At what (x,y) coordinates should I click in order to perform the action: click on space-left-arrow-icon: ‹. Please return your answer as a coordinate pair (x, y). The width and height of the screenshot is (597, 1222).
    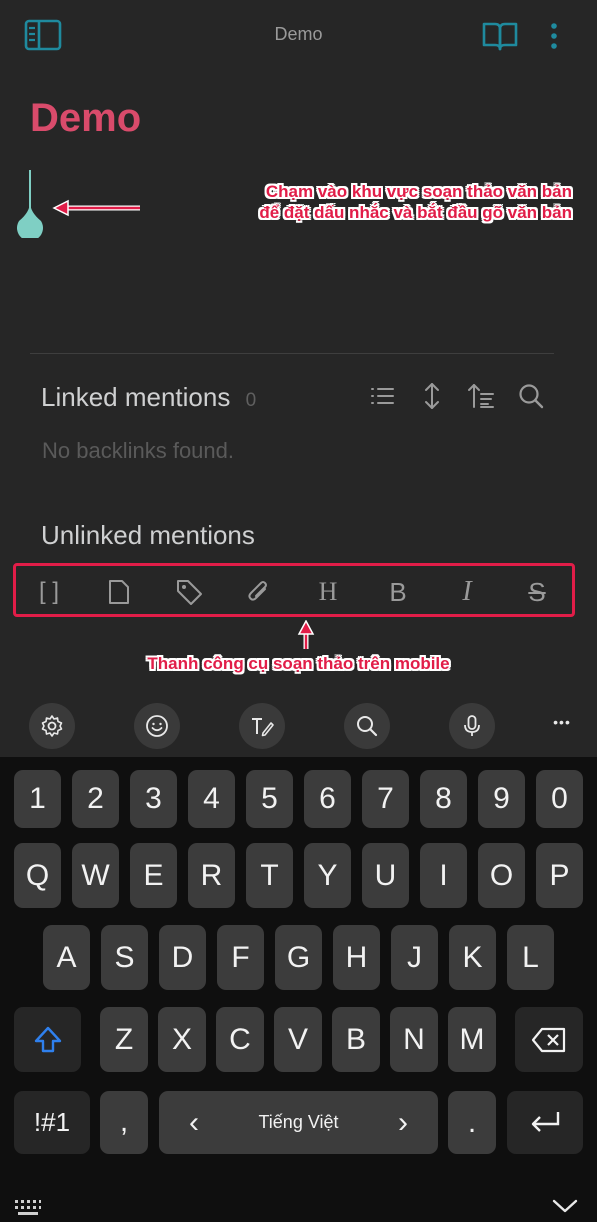
    Looking at the image, I should click on (194, 1122).